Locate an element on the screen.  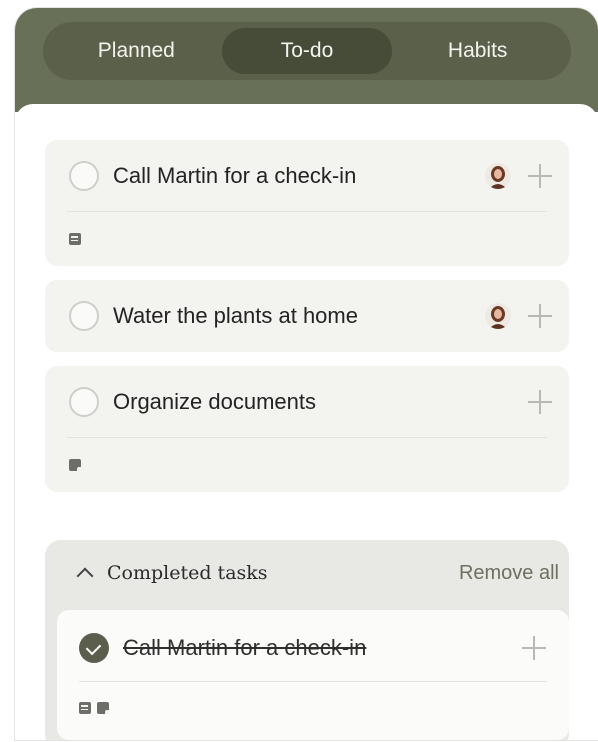
task-card: Water the plants at home is located at coordinates (307, 316).